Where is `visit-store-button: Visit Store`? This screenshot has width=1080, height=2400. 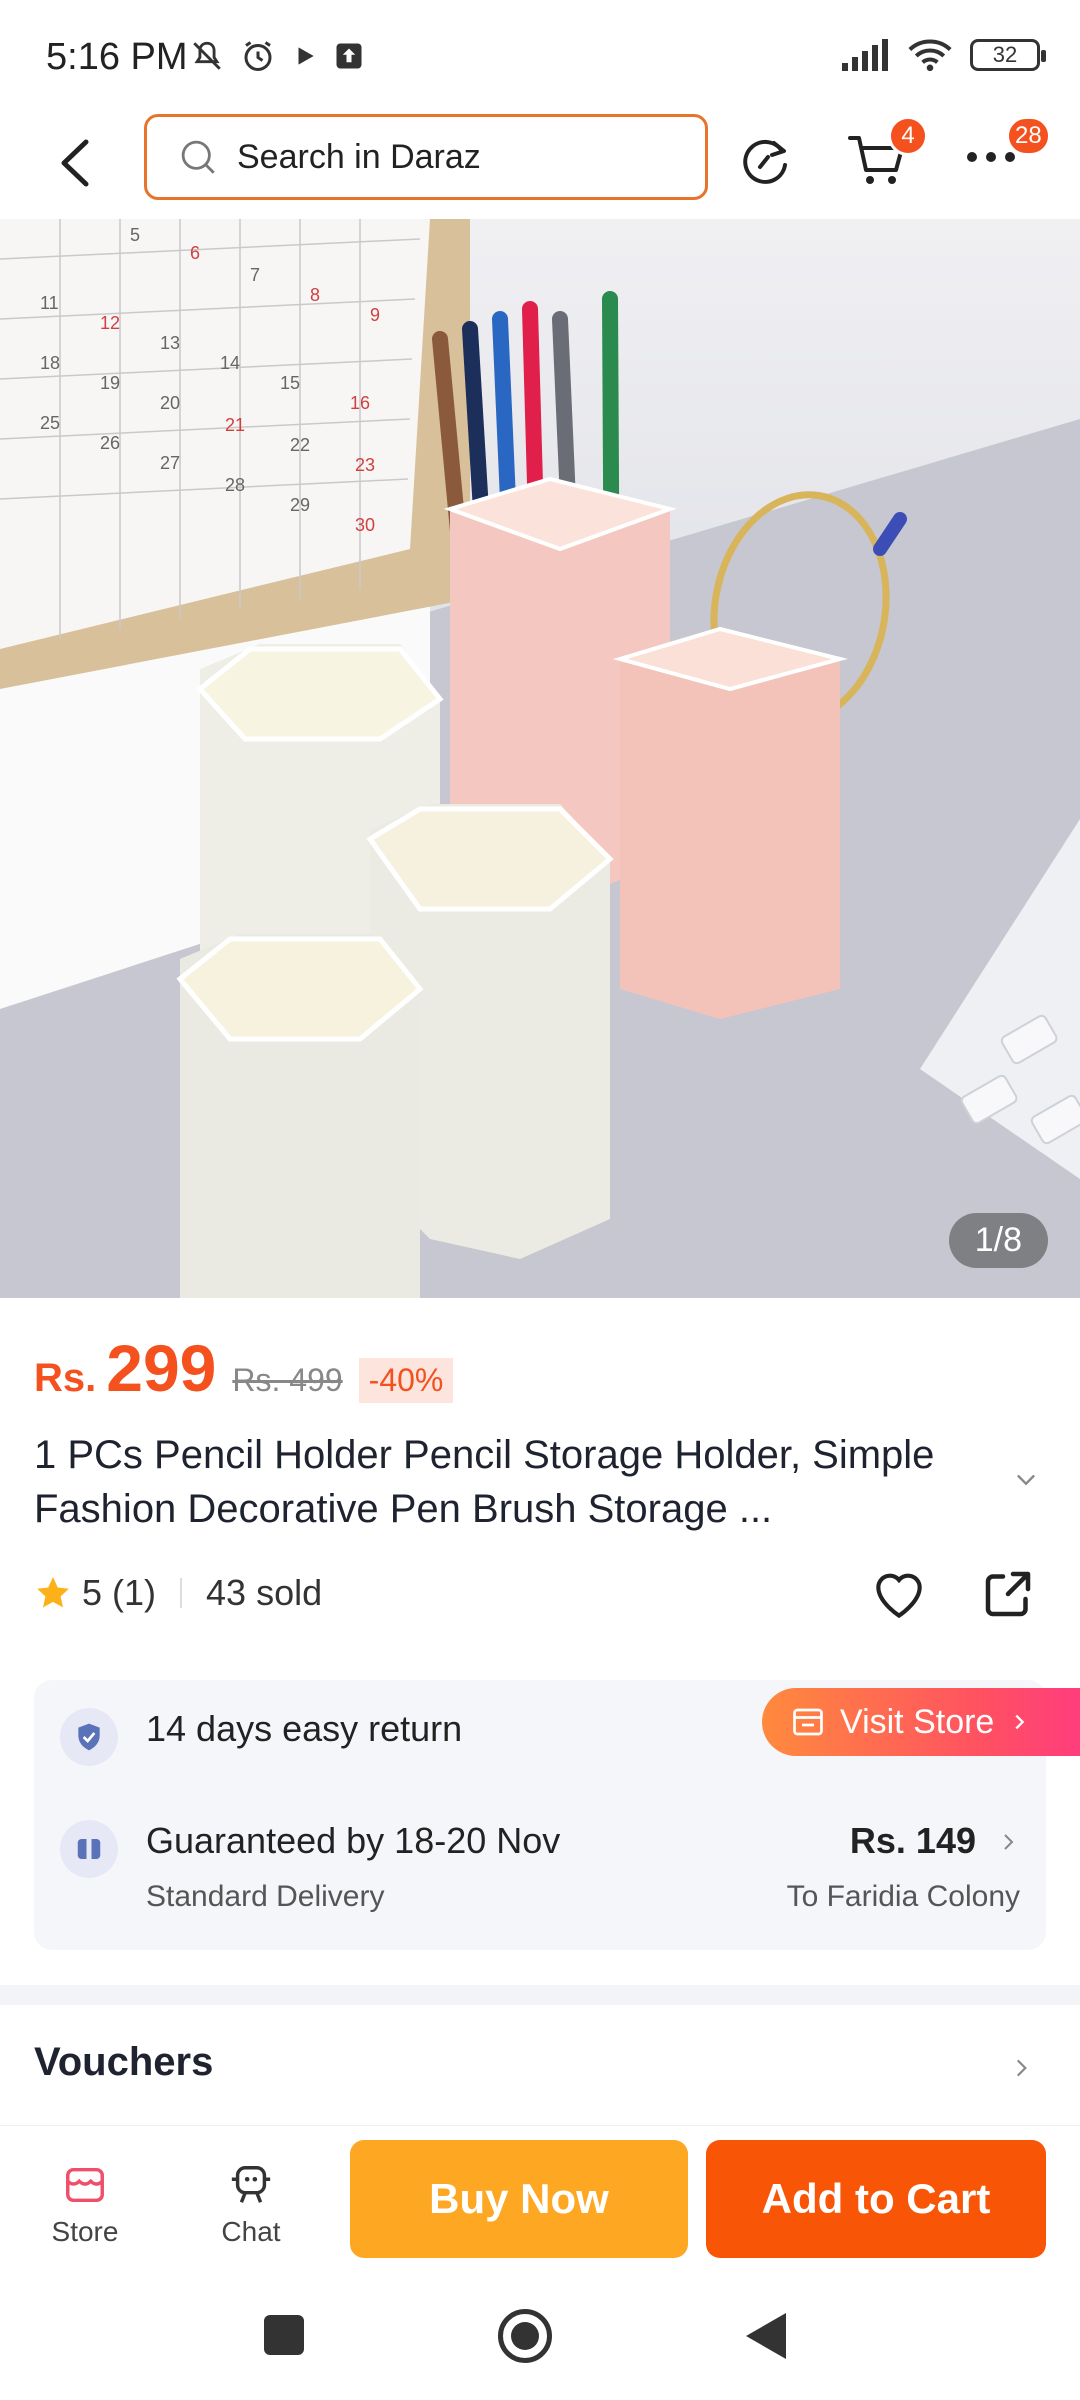 visit-store-button: Visit Store is located at coordinates (921, 1722).